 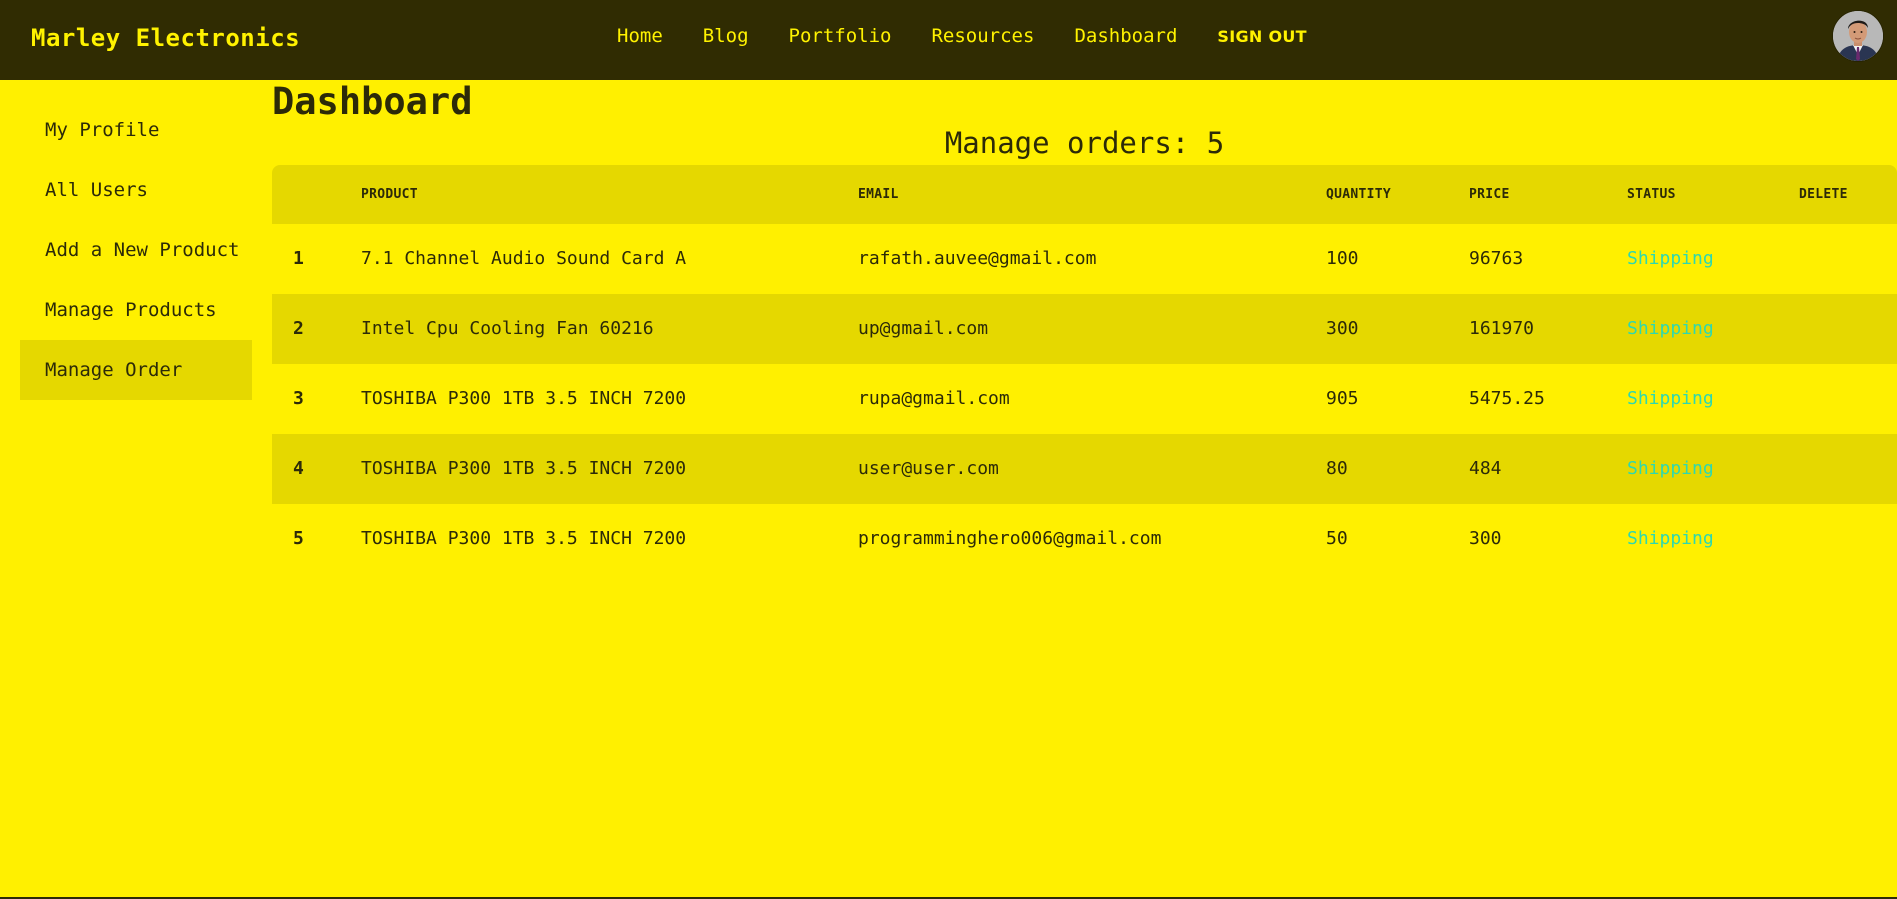 What do you see at coordinates (934, 398) in the screenshot?
I see `customer-email: rupa@gmail.com` at bounding box center [934, 398].